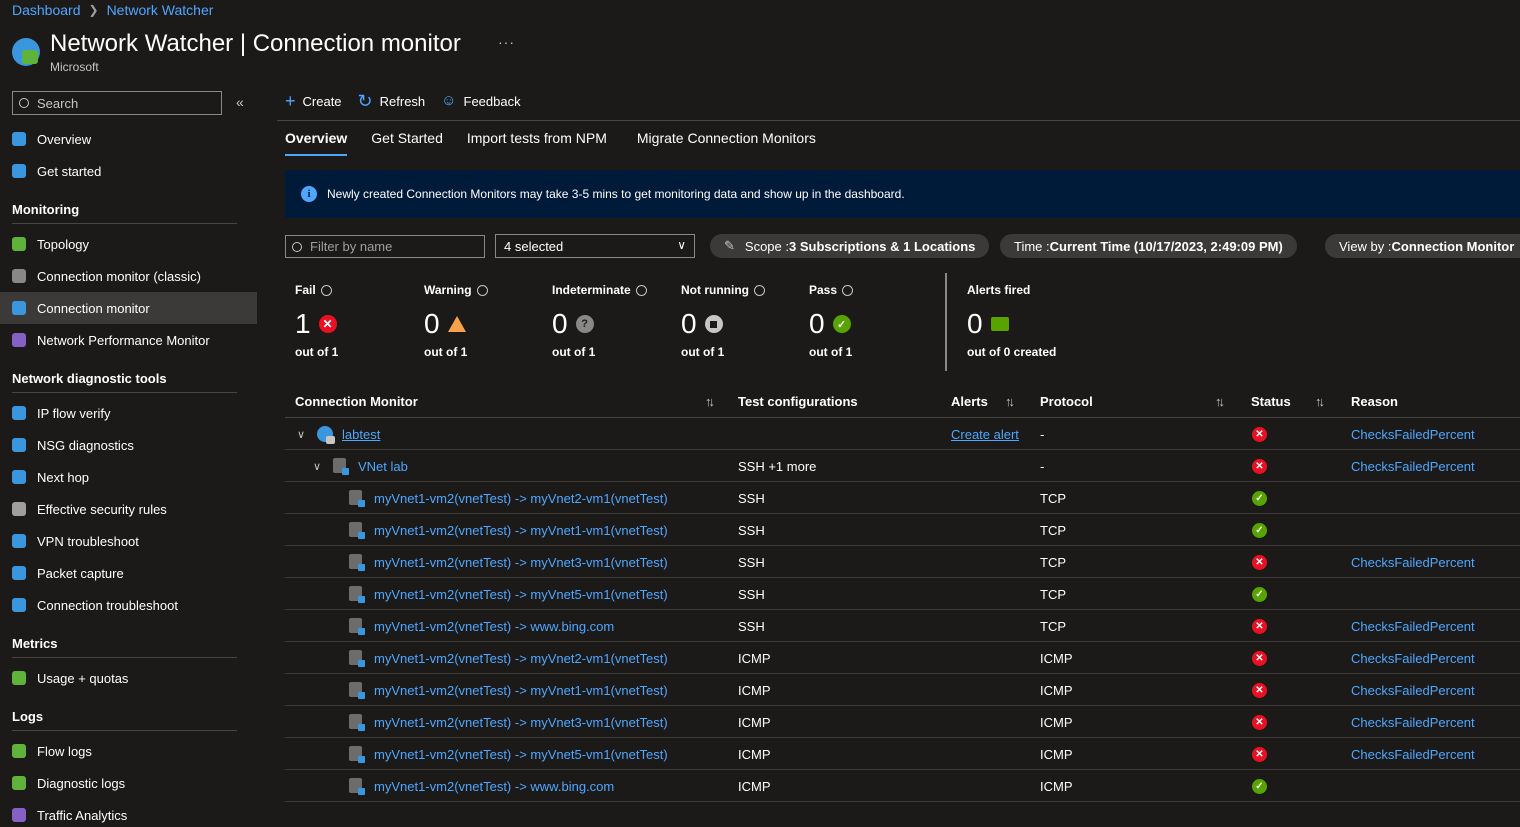  Describe the element at coordinates (1374, 401) in the screenshot. I see `header-reason: Reason` at that location.